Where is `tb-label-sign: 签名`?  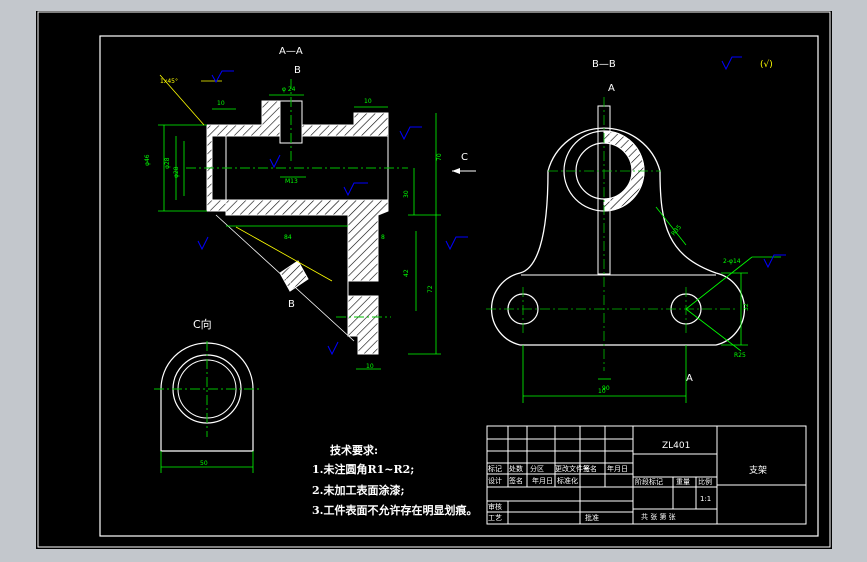
tb-label-sign: 签名 is located at coordinates (590, 468).